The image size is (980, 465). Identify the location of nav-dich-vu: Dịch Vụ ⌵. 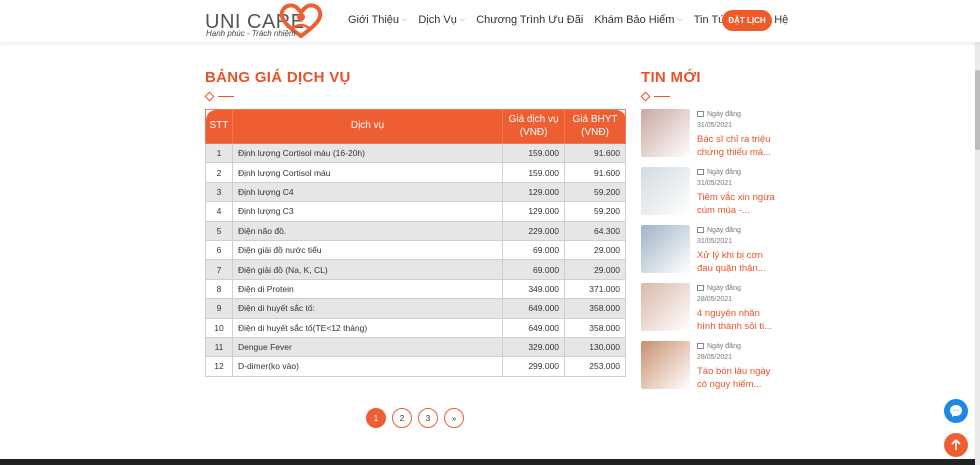
(441, 20).